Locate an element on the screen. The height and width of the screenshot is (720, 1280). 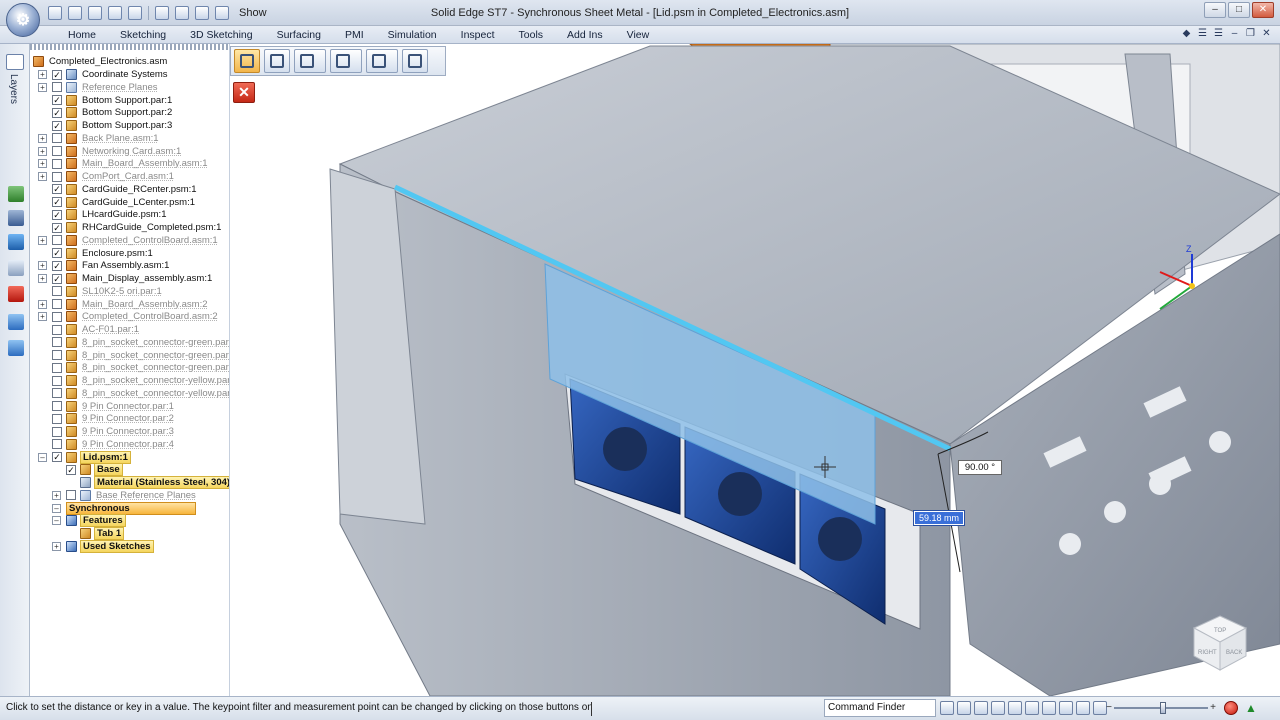
tree-item: 9 Pin Connector.par:1 is located at coordinates (107, 406).